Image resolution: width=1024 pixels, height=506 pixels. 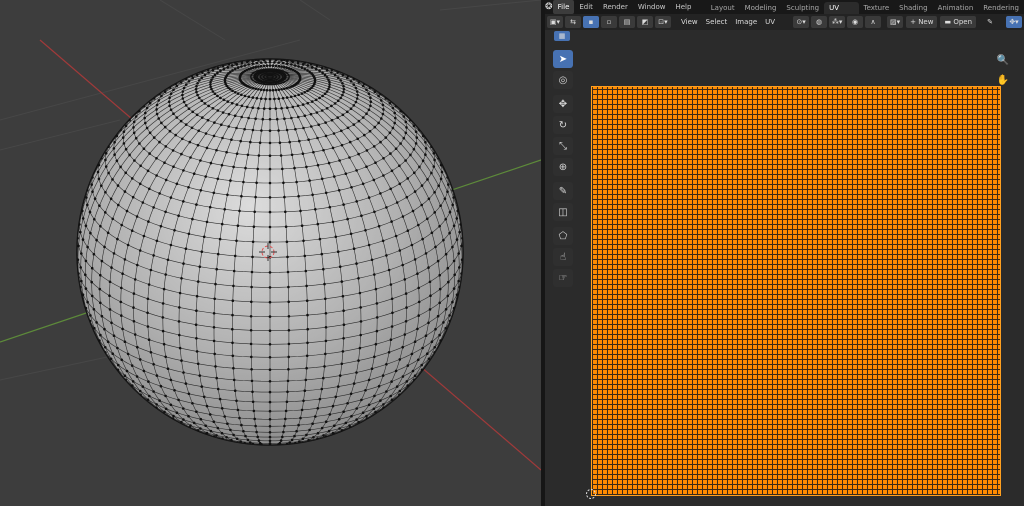 I want to click on menu-render: Render, so click(x=615, y=7).